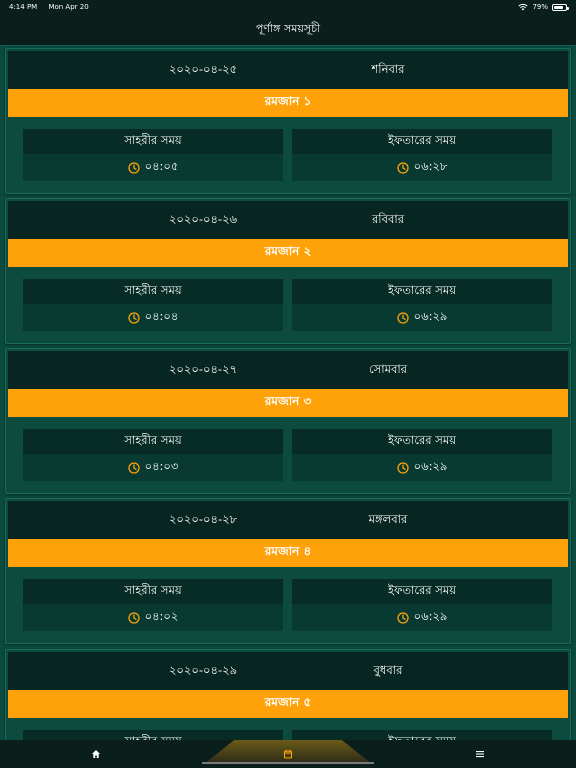  I want to click on card-weekday: সোমবার, so click(388, 368).